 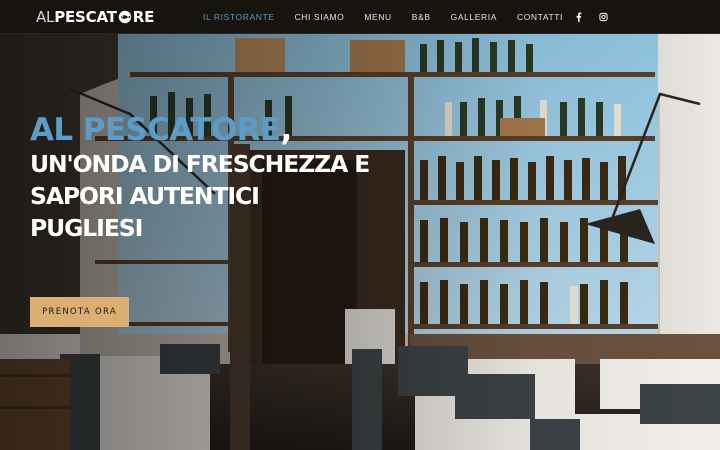 What do you see at coordinates (377, 17) in the screenshot?
I see `nav-item-menu: MENU` at bounding box center [377, 17].